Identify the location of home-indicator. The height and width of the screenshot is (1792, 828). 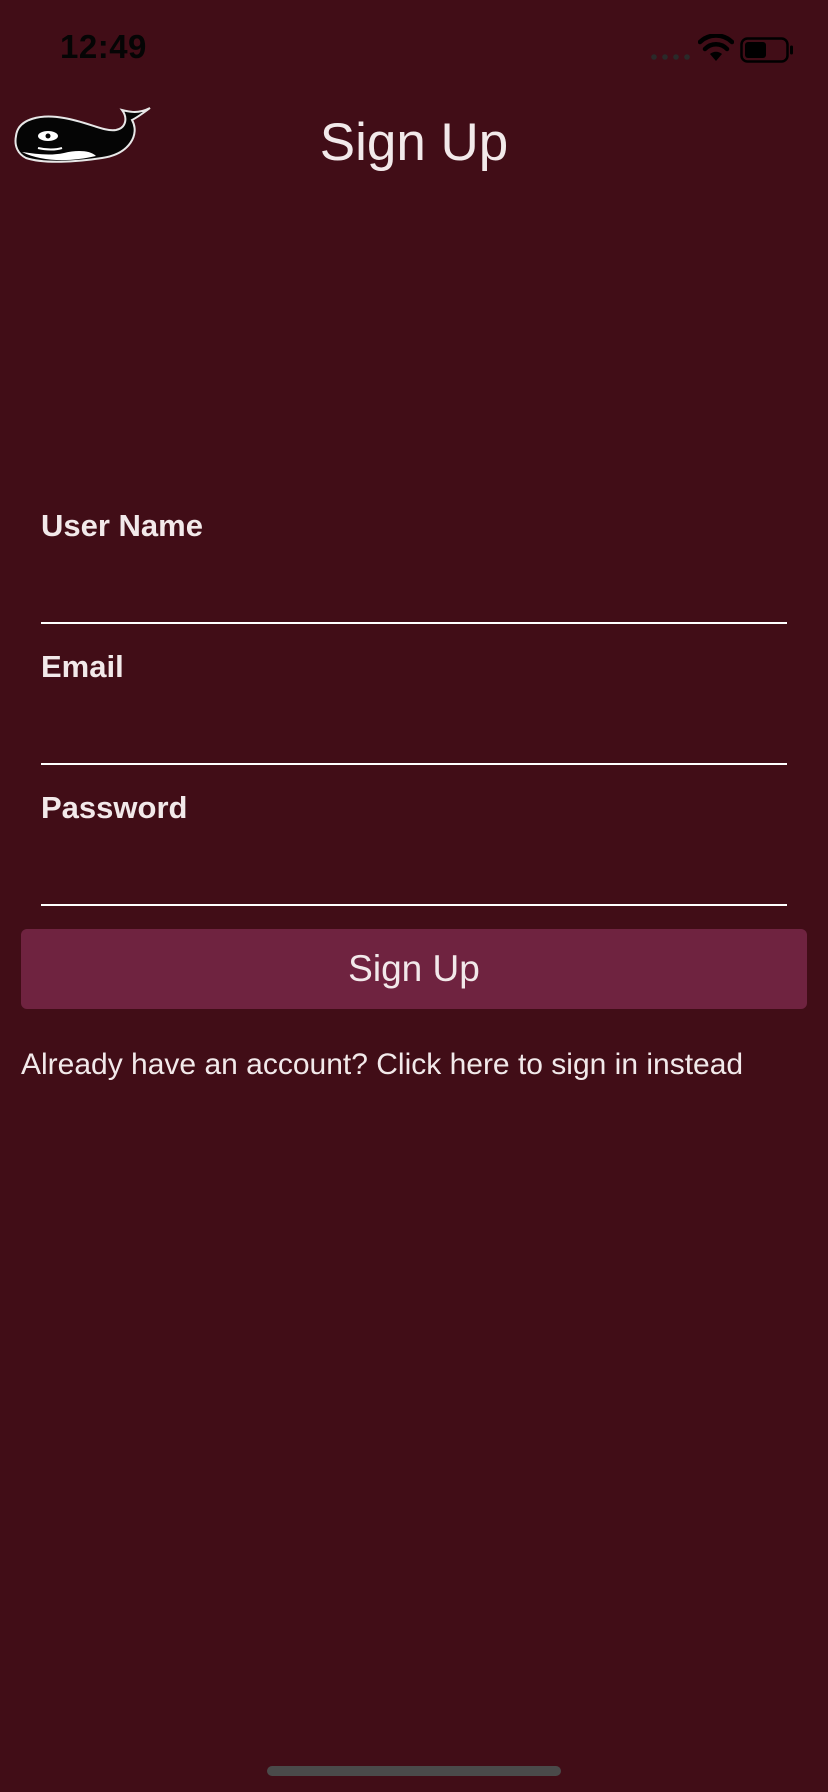
(414, 1771).